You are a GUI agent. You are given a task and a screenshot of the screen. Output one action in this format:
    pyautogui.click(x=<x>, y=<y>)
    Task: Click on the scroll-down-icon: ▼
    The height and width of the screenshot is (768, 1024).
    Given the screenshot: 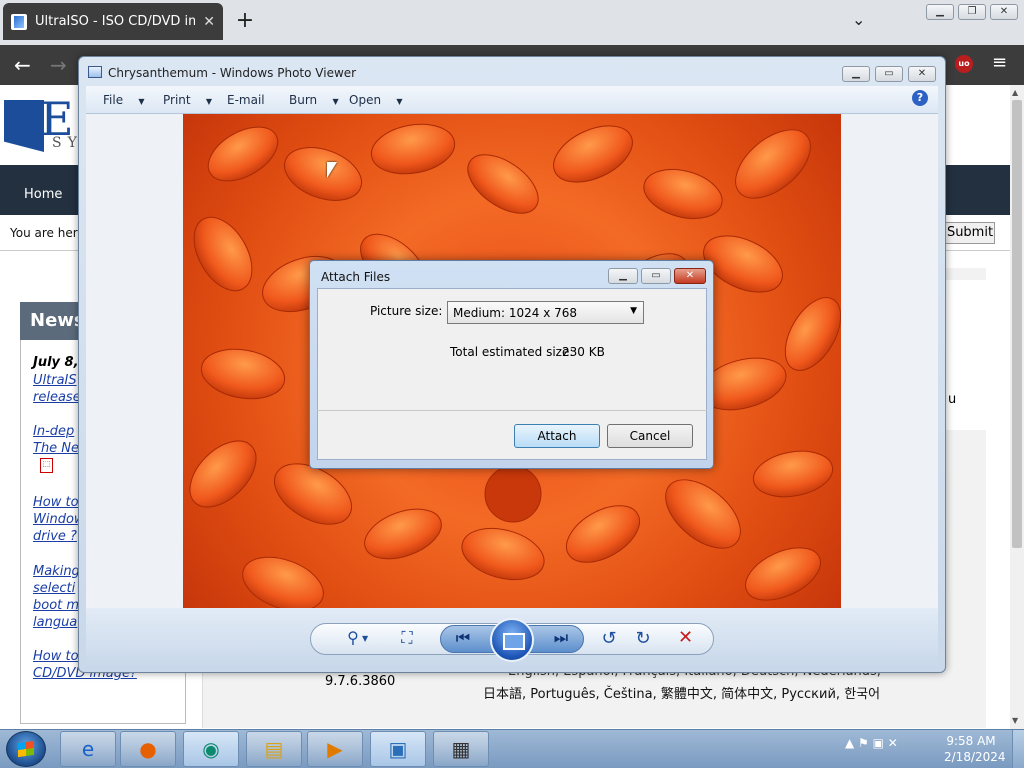 What is the action you would take?
    pyautogui.click(x=1015, y=720)
    